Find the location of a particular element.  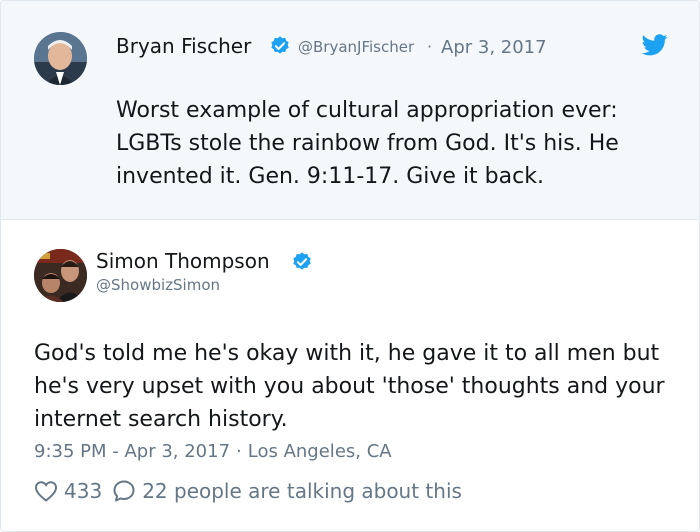

parent-author-name: Bryan Fischer is located at coordinates (183, 46).